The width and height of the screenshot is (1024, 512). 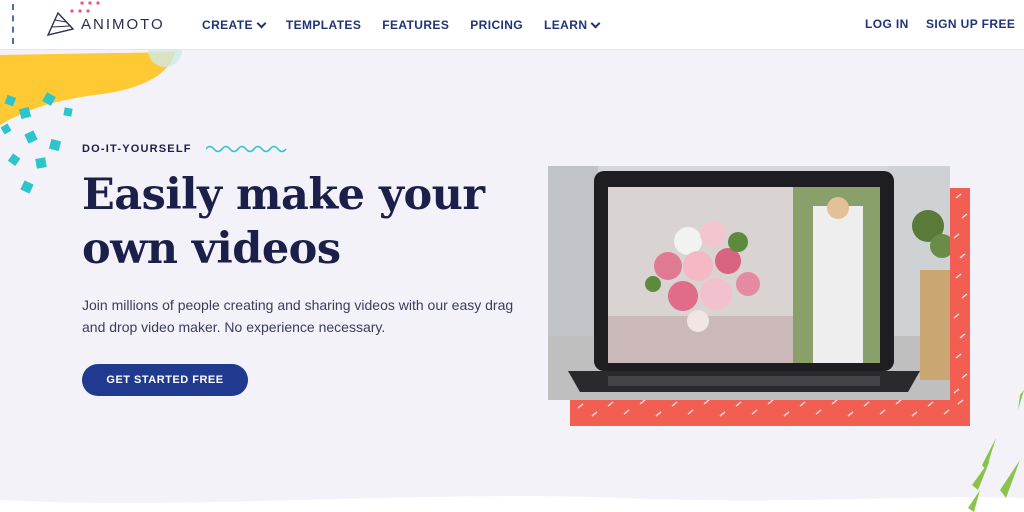 What do you see at coordinates (566, 25) in the screenshot?
I see `nav-learn-label: LEARN` at bounding box center [566, 25].